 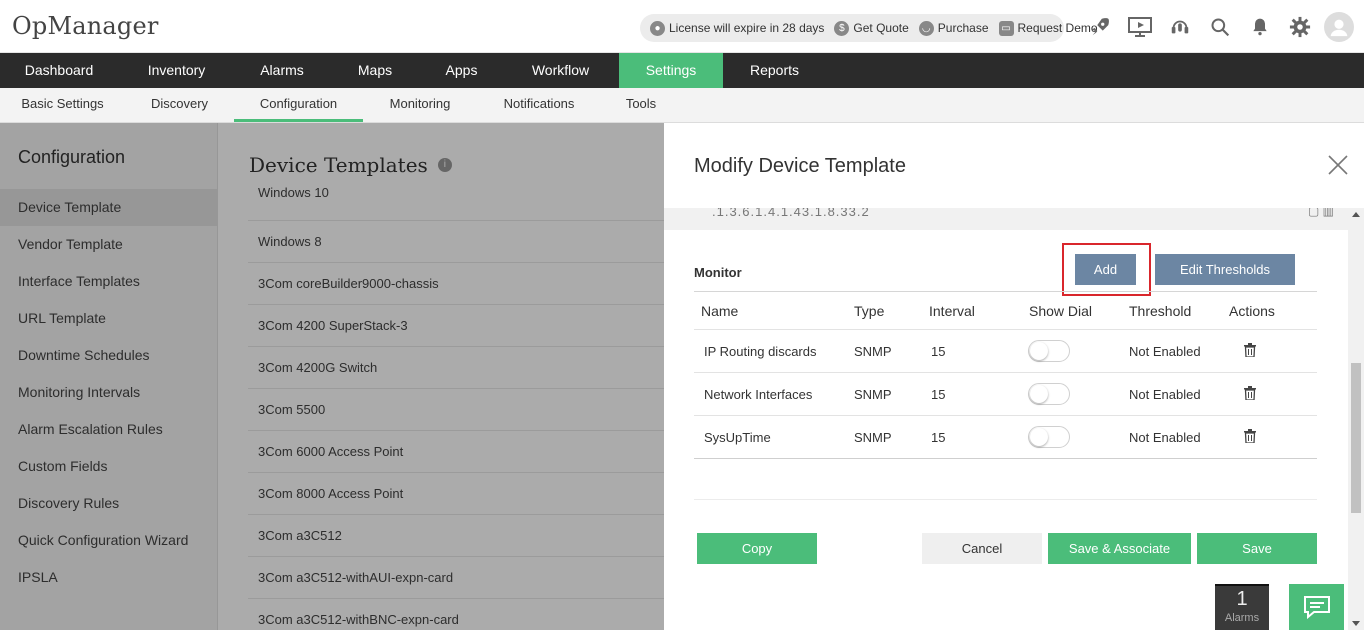 What do you see at coordinates (1005, 394) in the screenshot?
I see `table-row: Network Interfaces SNMP 15 Not Enabled` at bounding box center [1005, 394].